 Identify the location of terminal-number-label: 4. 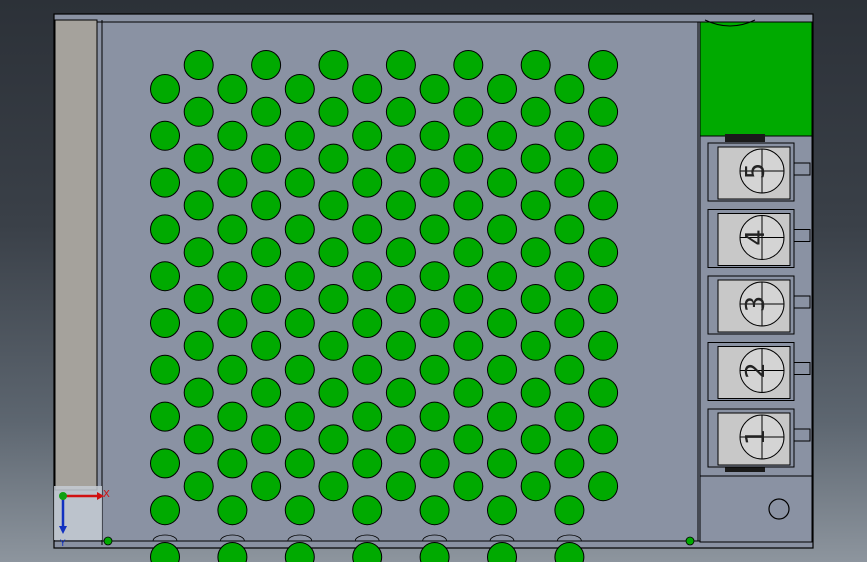
(756, 237).